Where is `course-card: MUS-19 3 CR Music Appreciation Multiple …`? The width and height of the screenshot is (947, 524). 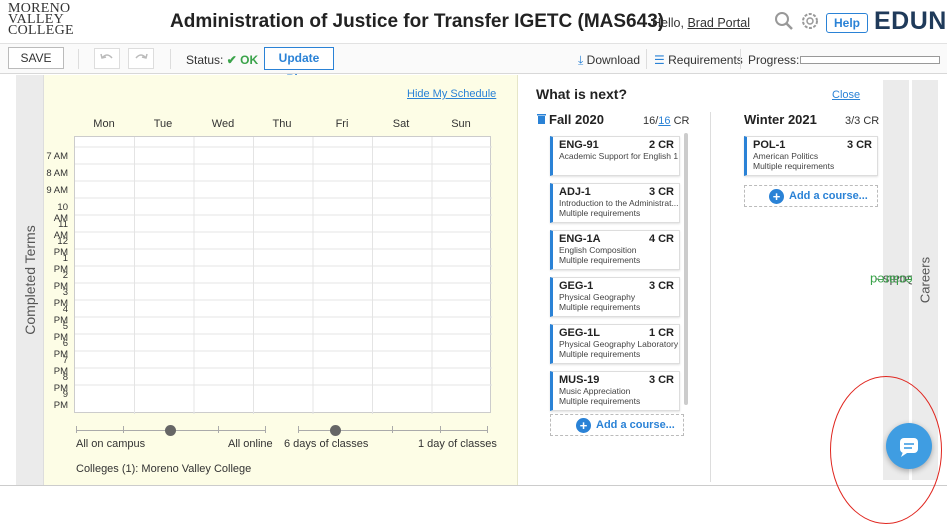
course-card: MUS-19 3 CR Music Appreciation Multiple … is located at coordinates (615, 391).